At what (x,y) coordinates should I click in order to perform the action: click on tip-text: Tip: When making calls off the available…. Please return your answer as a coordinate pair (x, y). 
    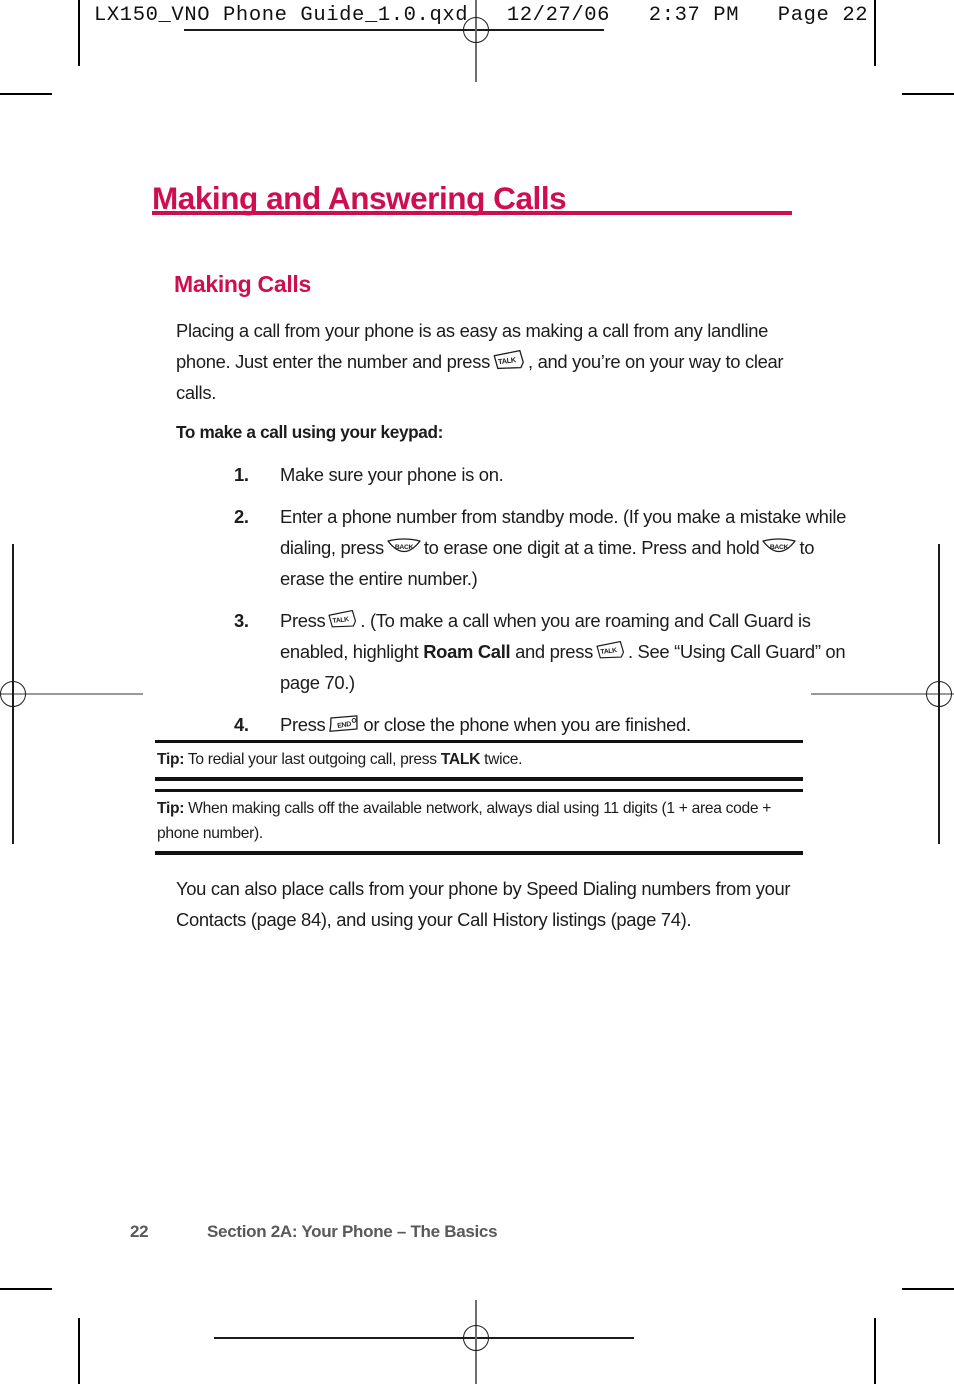
    Looking at the image, I should click on (479, 821).